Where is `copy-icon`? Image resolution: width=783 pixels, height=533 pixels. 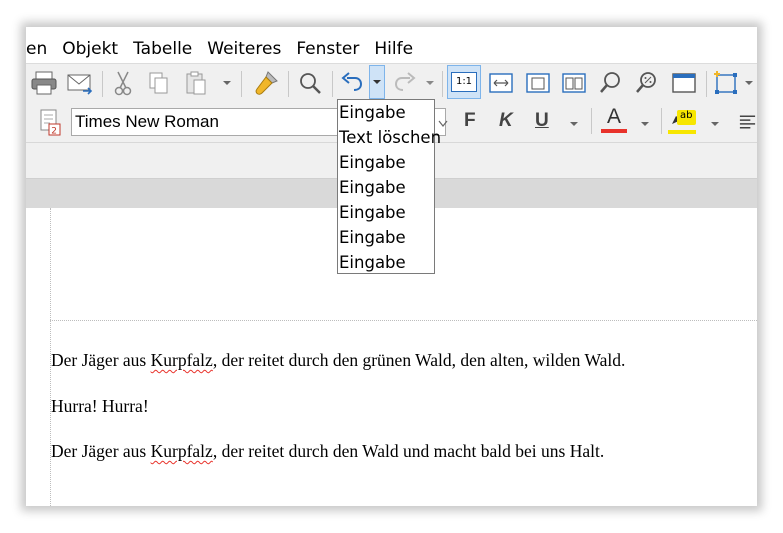 copy-icon is located at coordinates (158, 83).